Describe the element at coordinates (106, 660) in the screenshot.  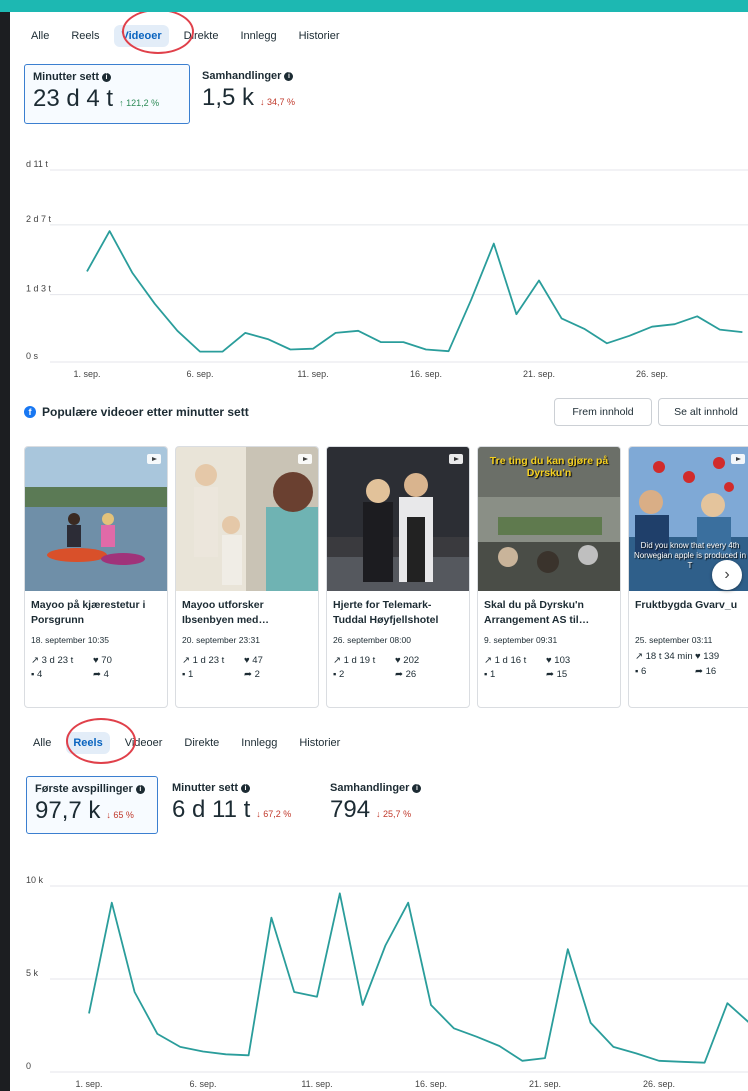
I see `likes-value: 70` at that location.